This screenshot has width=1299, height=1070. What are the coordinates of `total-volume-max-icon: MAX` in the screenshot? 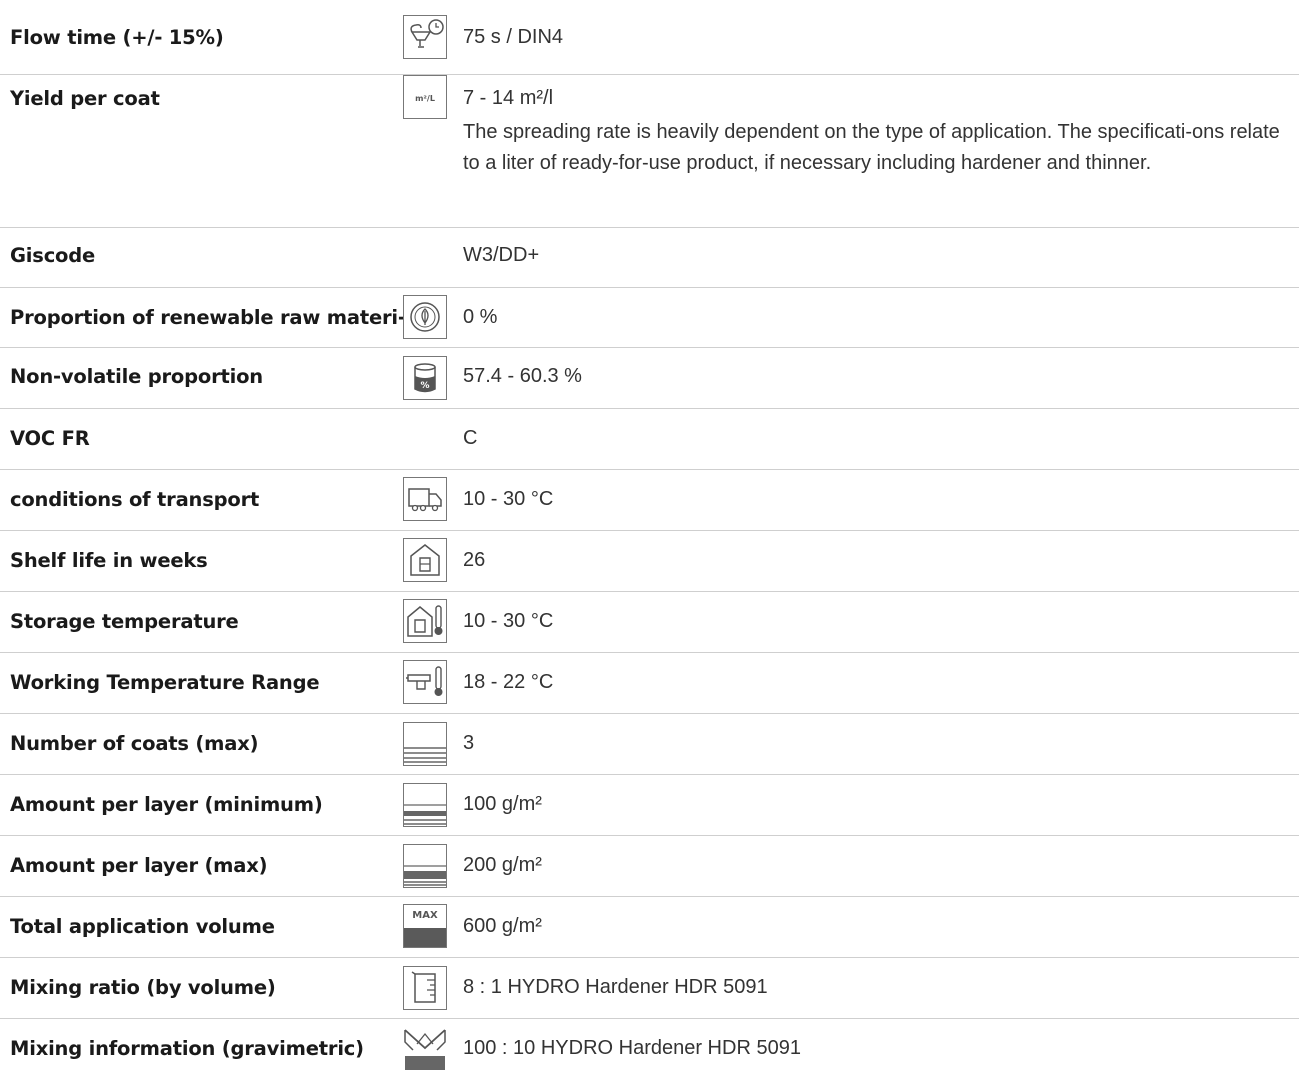 It's located at (425, 926).